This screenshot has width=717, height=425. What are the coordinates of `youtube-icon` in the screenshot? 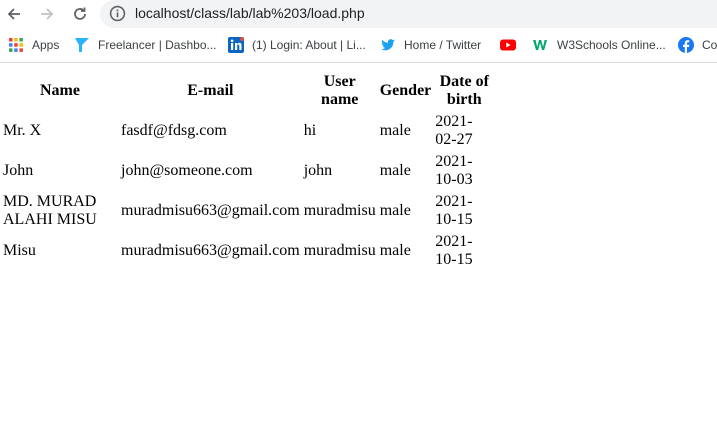 It's located at (508, 45).